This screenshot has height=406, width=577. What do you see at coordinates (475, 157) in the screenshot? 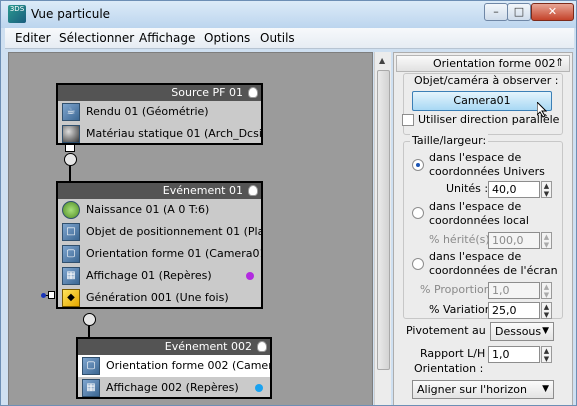
I see `radio-world-label: dans l'espace de` at bounding box center [475, 157].